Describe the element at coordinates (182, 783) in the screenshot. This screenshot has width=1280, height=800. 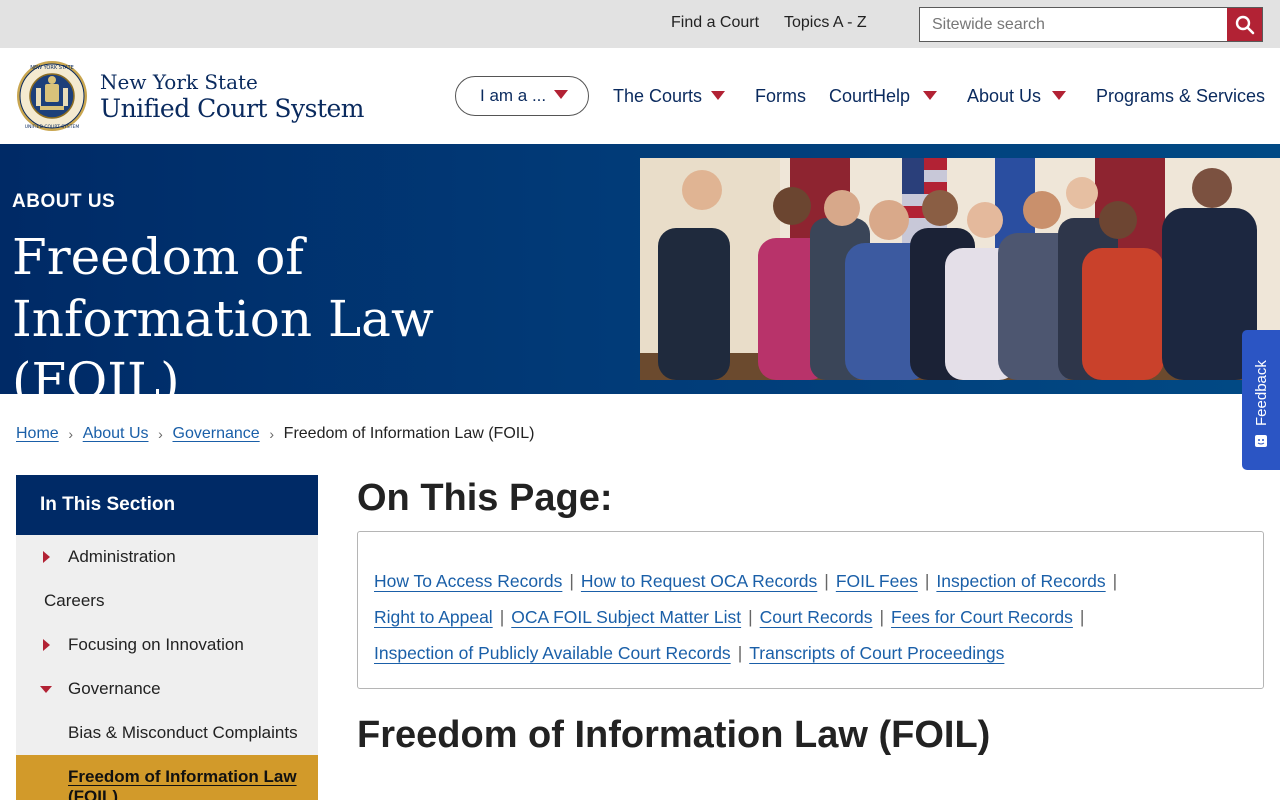
I see `sidebar-item-label: Freedom of Information Law (FOIL)` at that location.